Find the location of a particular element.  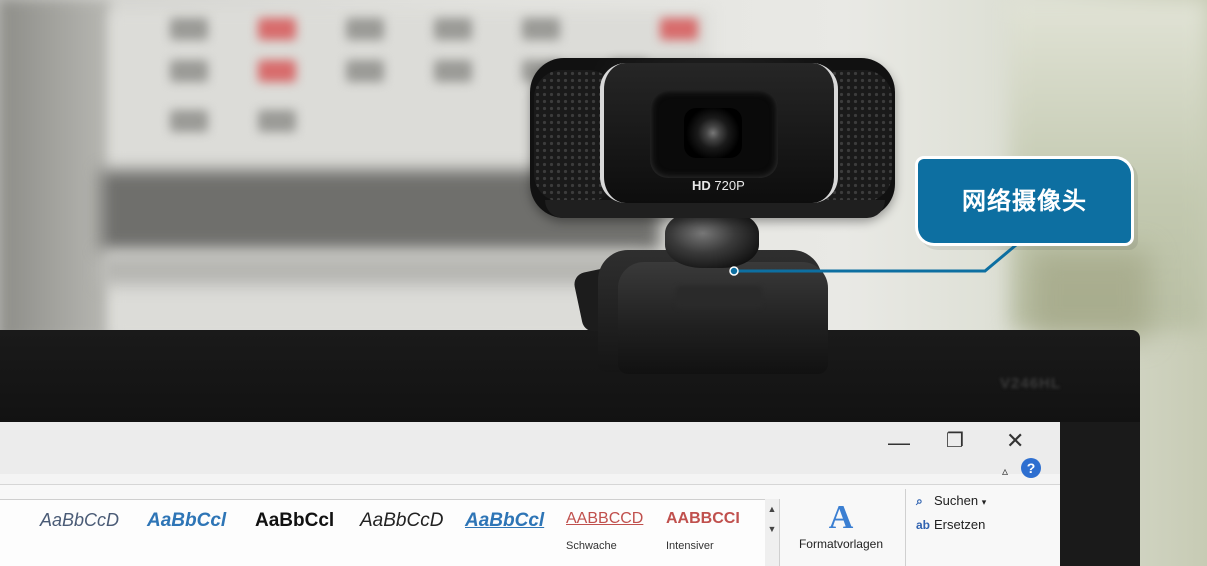

style-sample-subtle-reference: AABBCCD is located at coordinates (604, 519).